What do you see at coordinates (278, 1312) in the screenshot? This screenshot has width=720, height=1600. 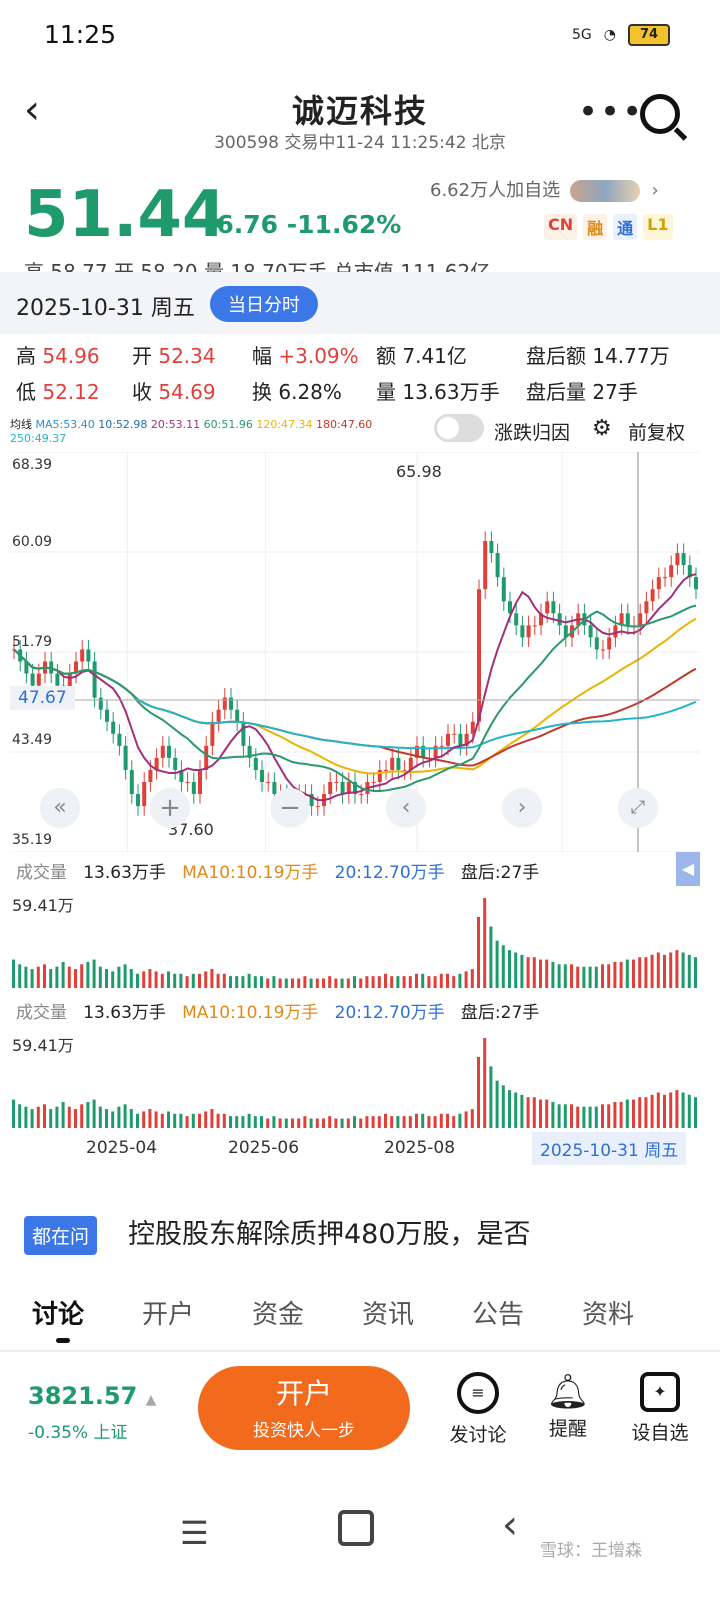 I see `tab-funds: 资金` at bounding box center [278, 1312].